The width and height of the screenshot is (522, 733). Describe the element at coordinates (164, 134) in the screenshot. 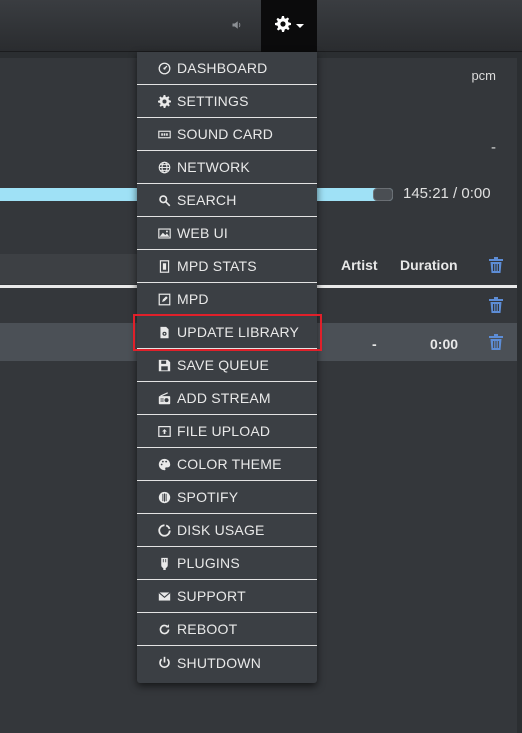

I see `soundcard-icon` at that location.